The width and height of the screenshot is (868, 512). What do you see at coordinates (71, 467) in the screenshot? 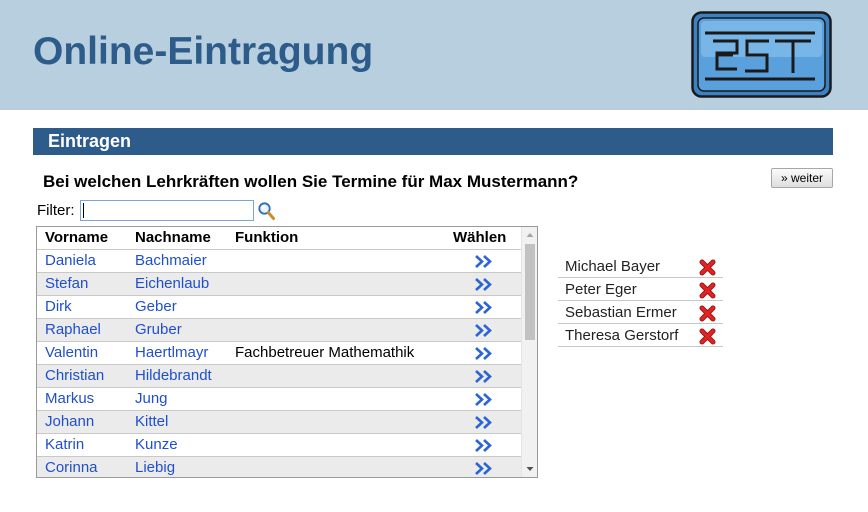
I see `cell-vorname: Corinna` at bounding box center [71, 467].